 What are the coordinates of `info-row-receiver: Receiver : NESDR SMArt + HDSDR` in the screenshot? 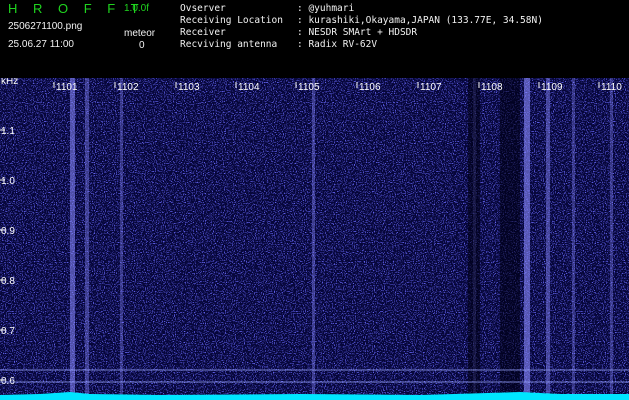 It's located at (298, 32).